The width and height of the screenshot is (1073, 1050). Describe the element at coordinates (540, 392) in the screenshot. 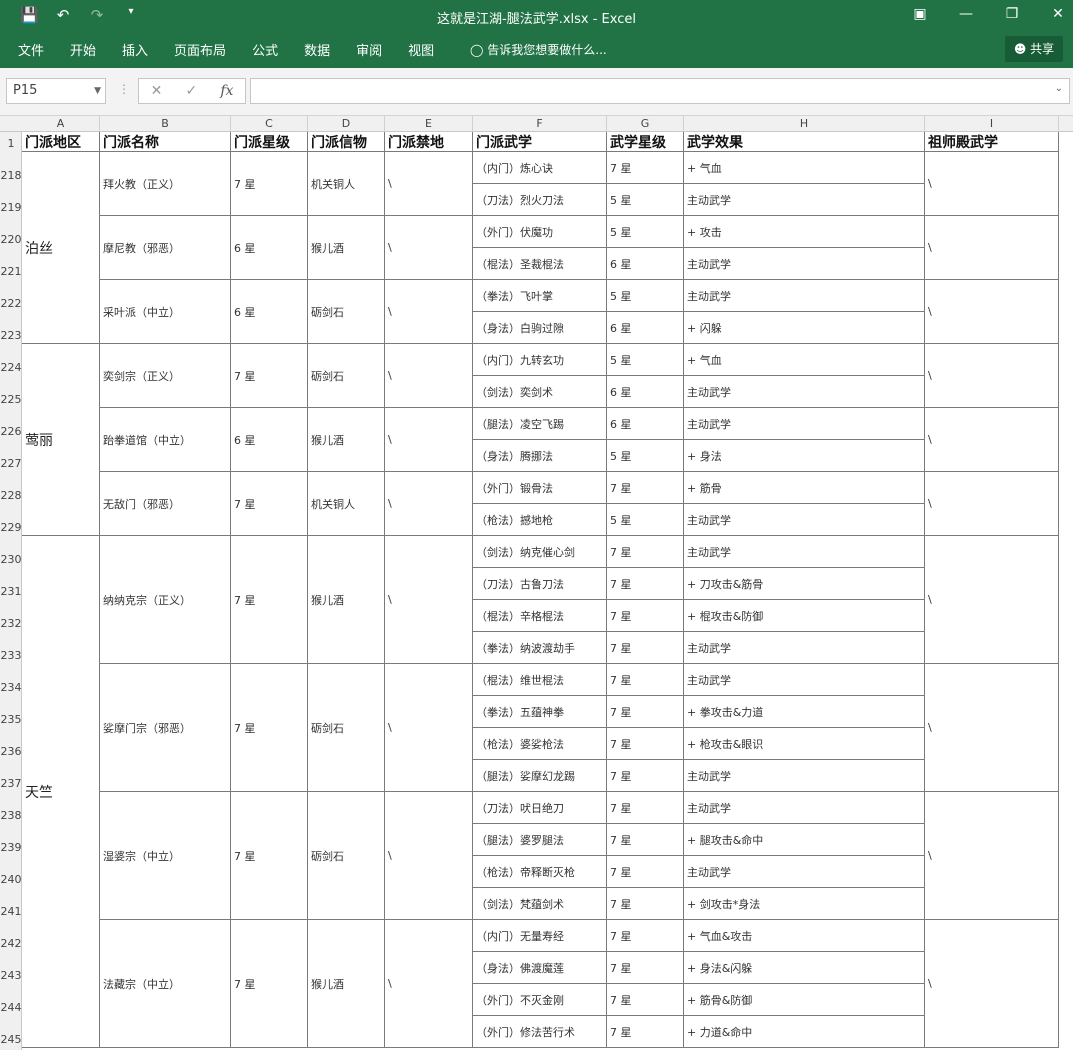

I see `skill-name-cell: （剑法）奕剑术` at that location.